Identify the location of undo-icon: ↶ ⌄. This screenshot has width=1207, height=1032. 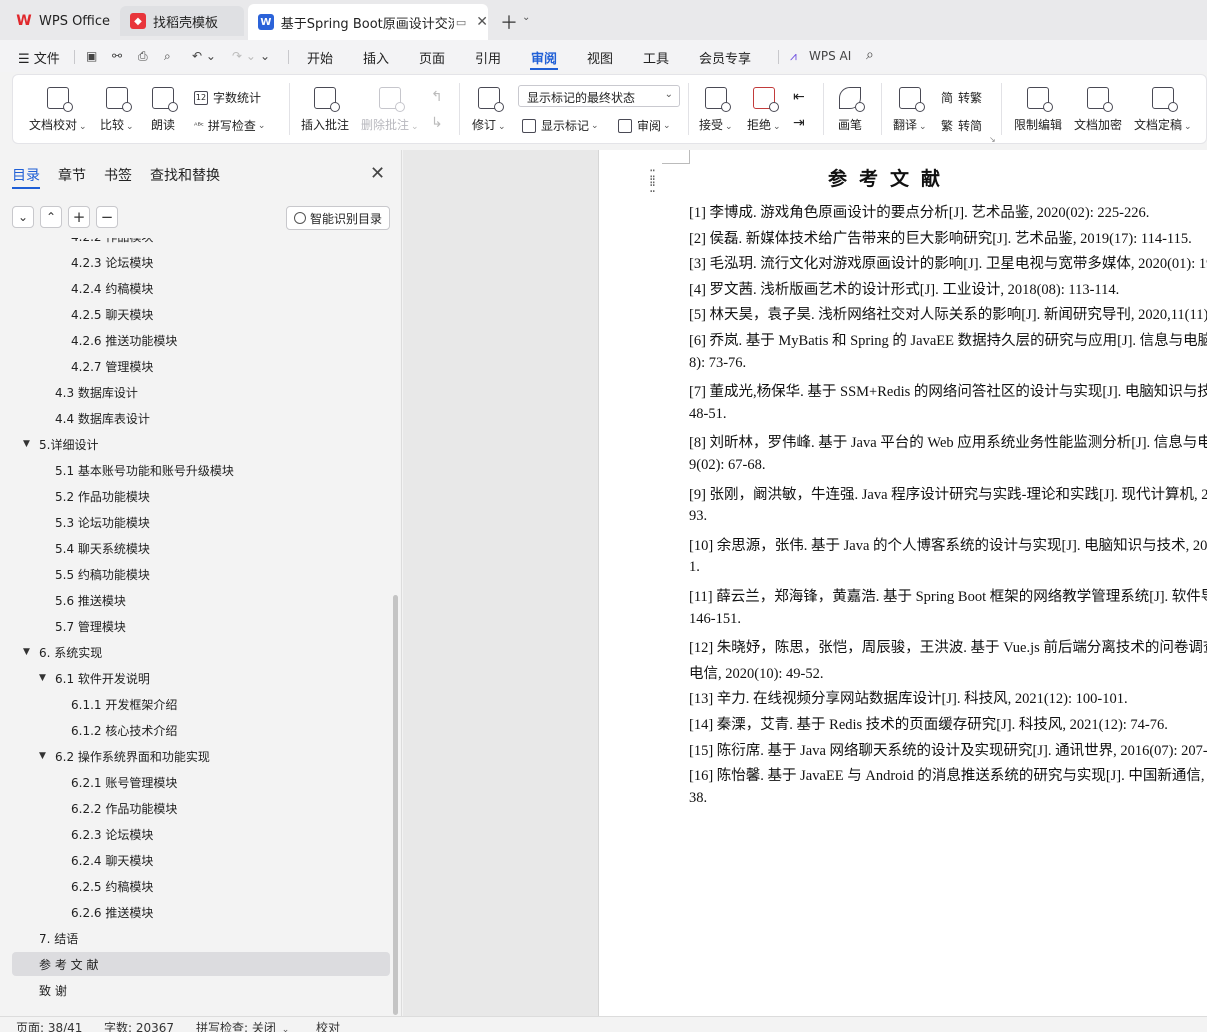
(204, 56).